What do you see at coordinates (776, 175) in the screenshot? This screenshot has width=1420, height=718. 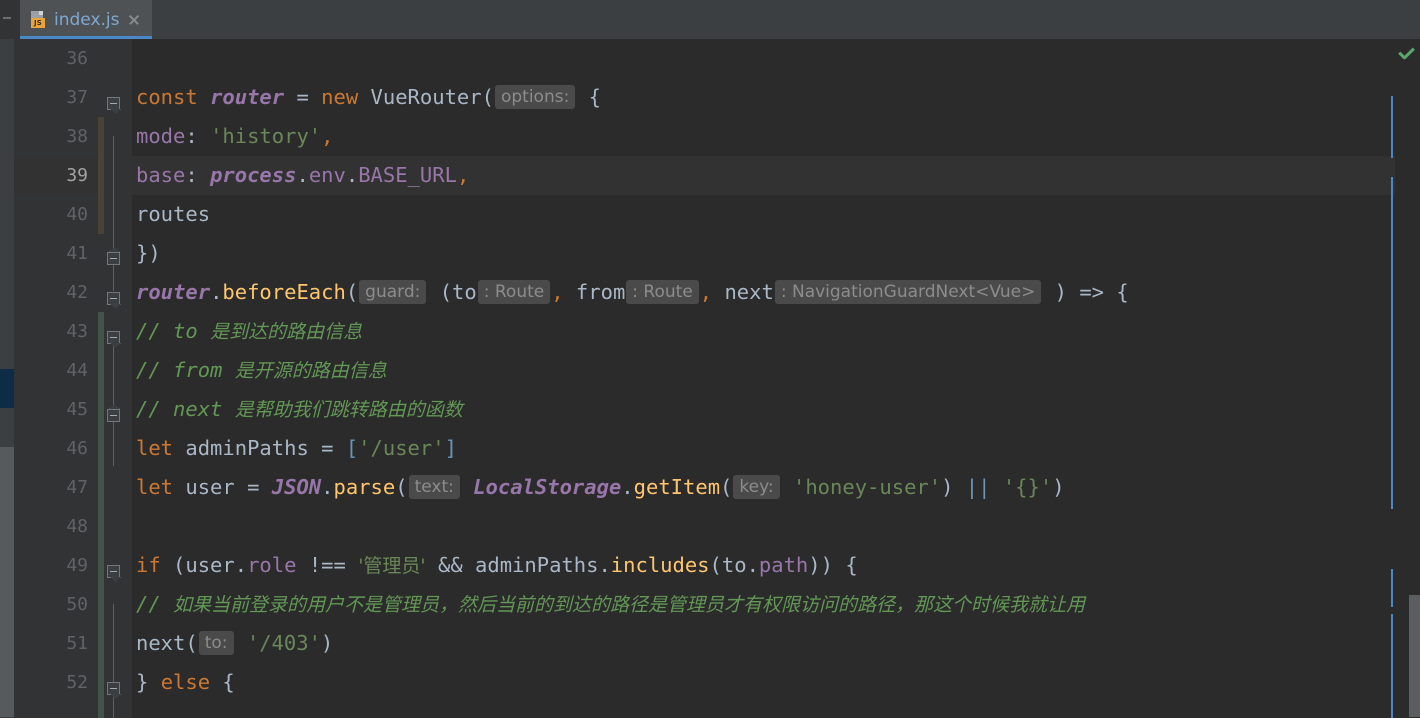 I see `code-line: base: process.env.BASE_URL,` at bounding box center [776, 175].